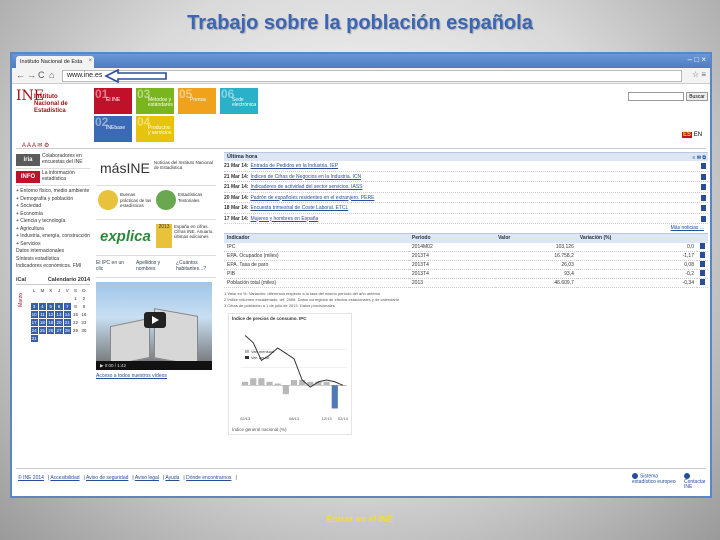 This screenshot has height=540, width=720. What do you see at coordinates (316, 265) in the screenshot?
I see `indicator-name: EPA. Tasa de paro` at bounding box center [316, 265].